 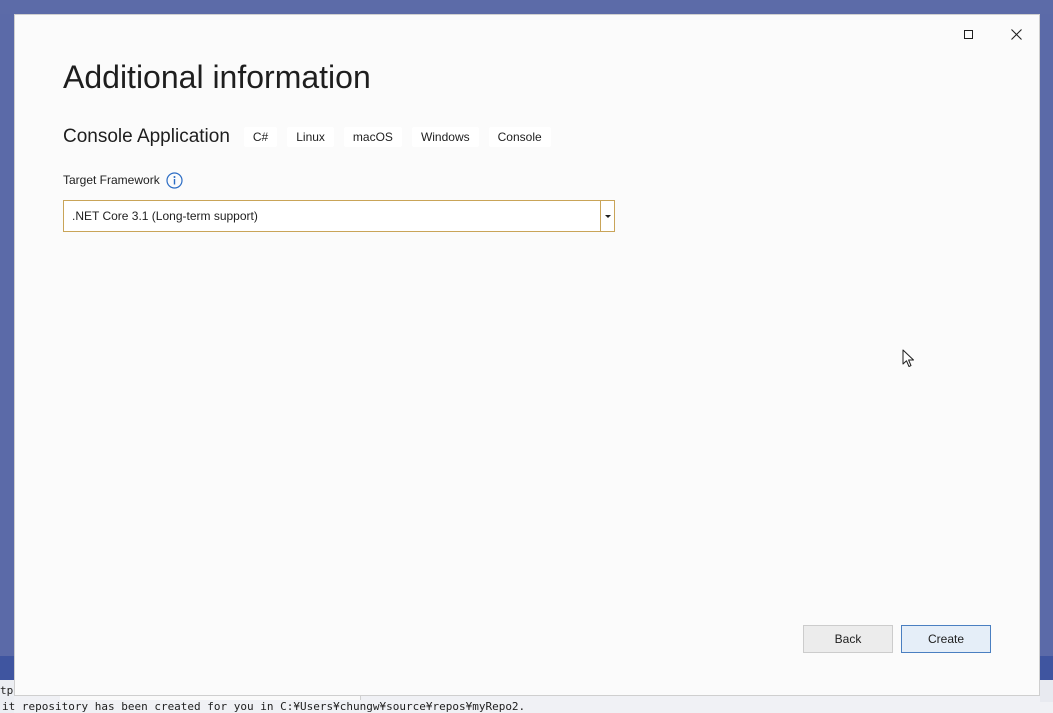 I want to click on info-icon, so click(x=174, y=180).